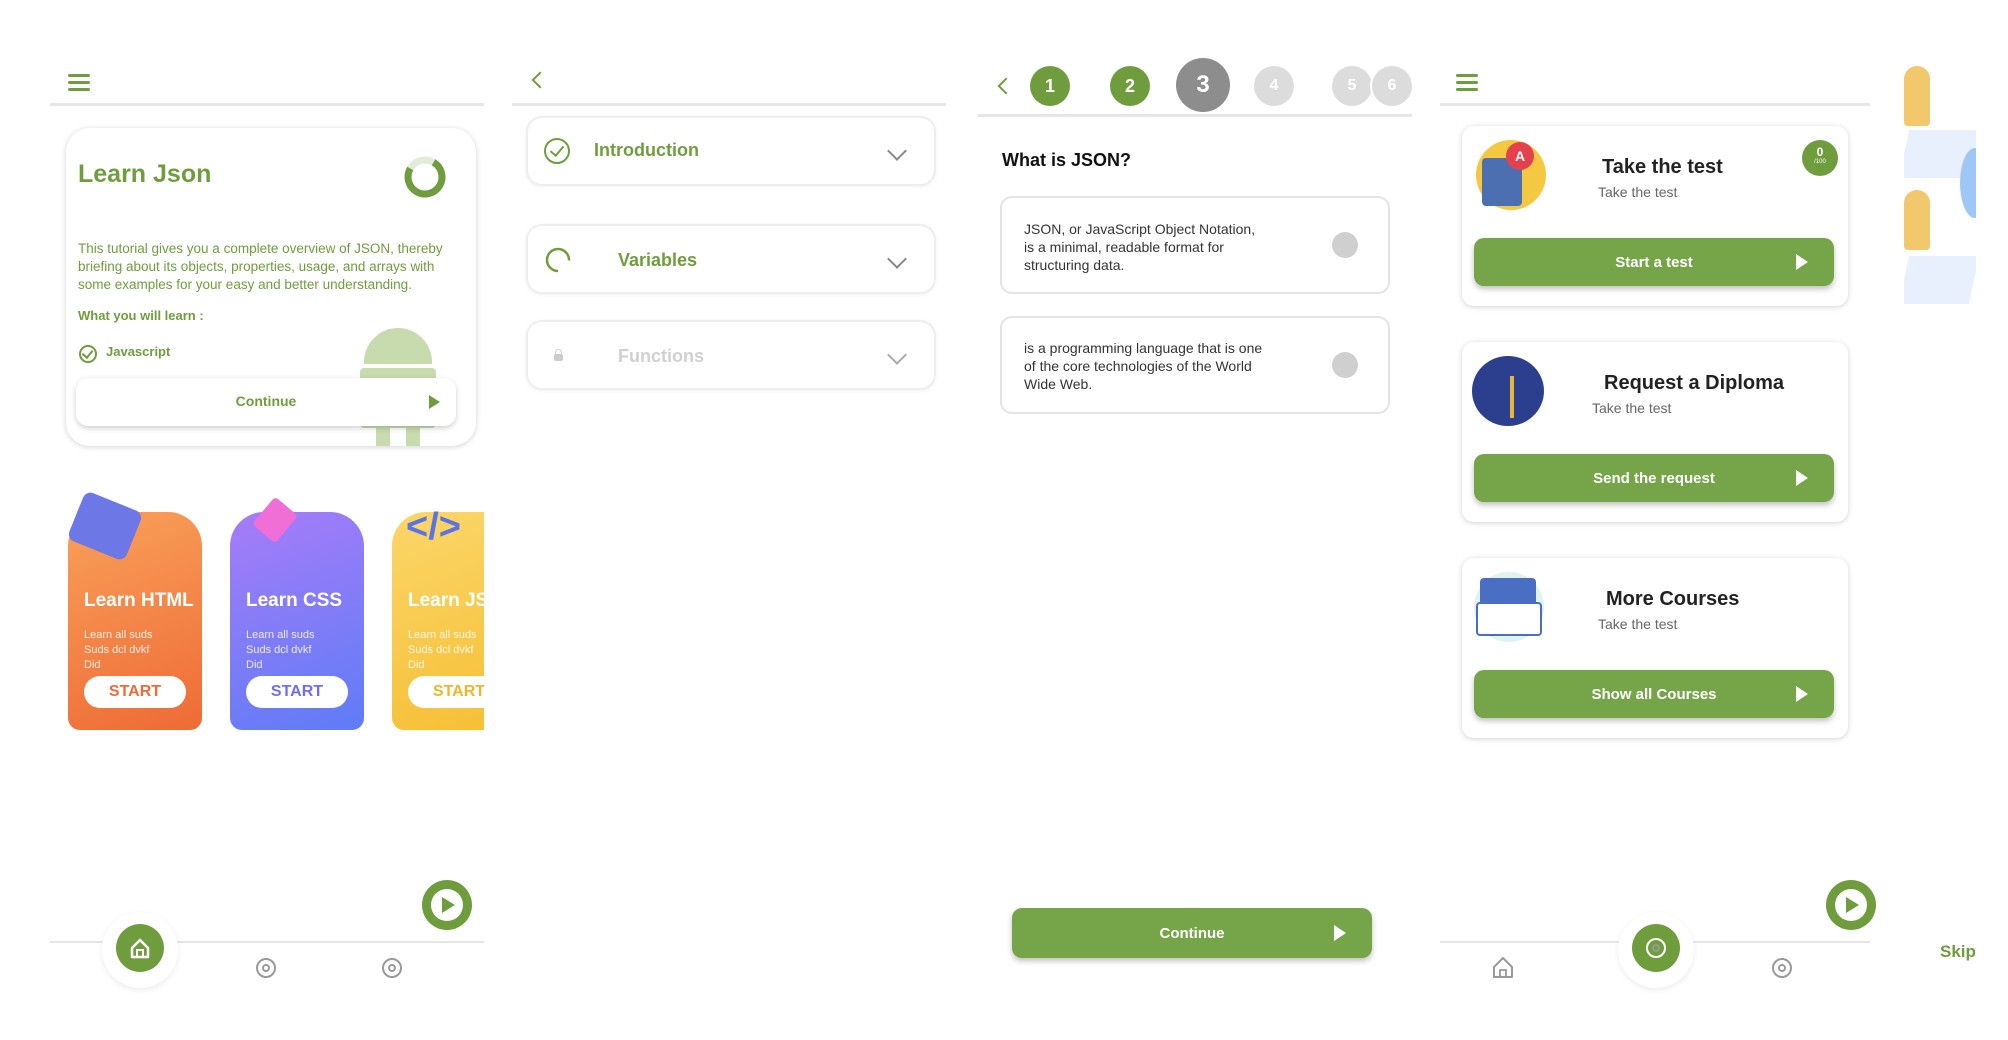  I want to click on course-title: Learn HTML, so click(139, 600).